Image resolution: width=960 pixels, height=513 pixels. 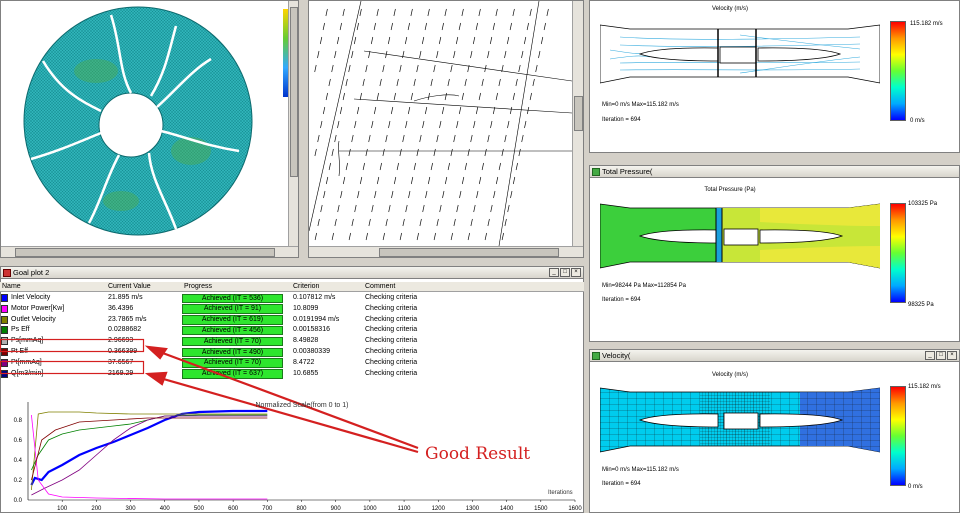 I want to click on velocity-mesh-range: Min=0 m/s Max=115.182 m/s, so click(x=640, y=470).